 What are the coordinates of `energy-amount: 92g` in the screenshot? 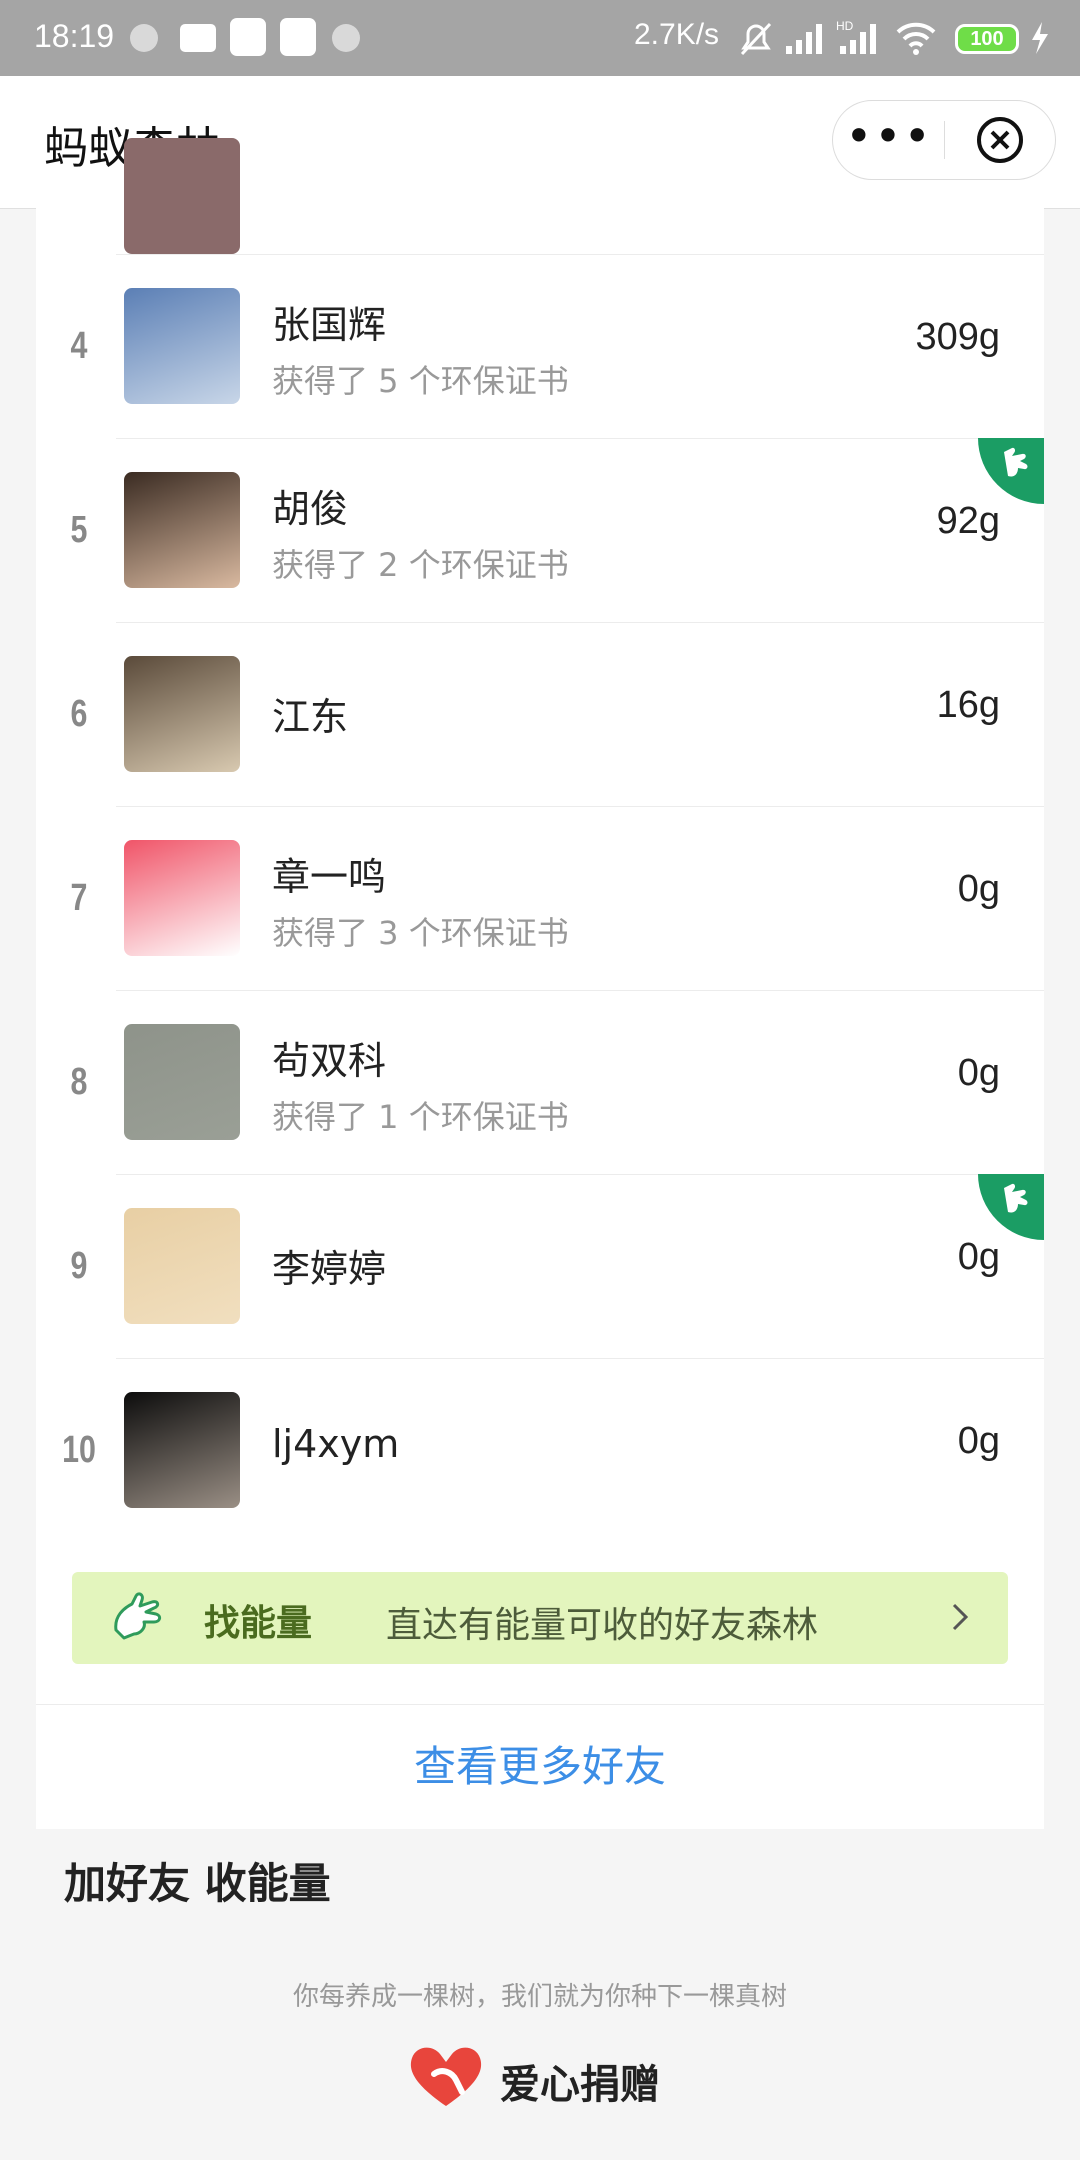 It's located at (968, 521).